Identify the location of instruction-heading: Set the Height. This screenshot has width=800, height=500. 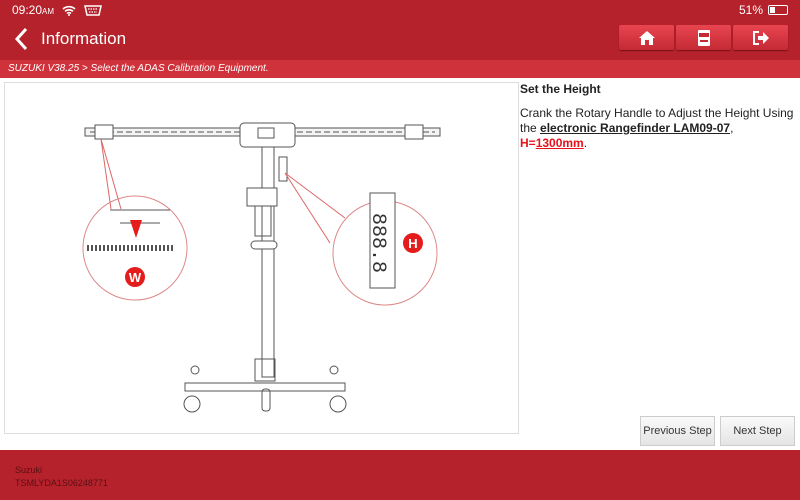
(560, 89).